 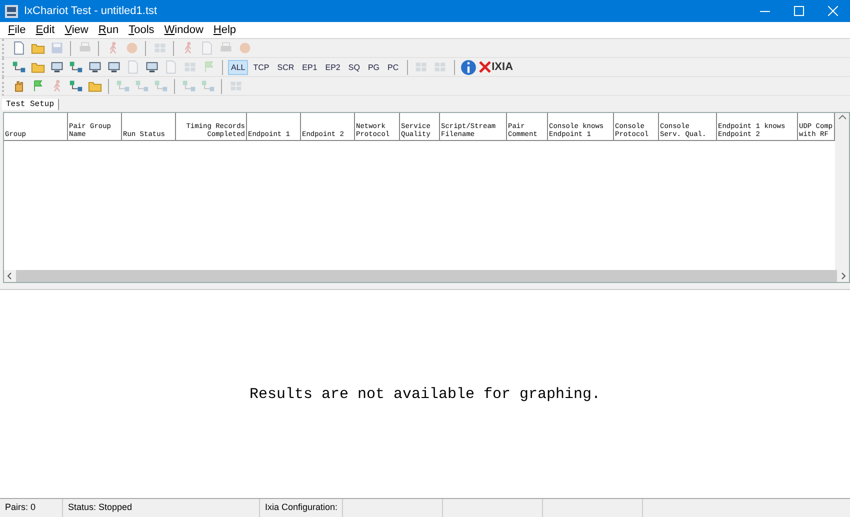 What do you see at coordinates (11, 11) in the screenshot?
I see `app-icon` at bounding box center [11, 11].